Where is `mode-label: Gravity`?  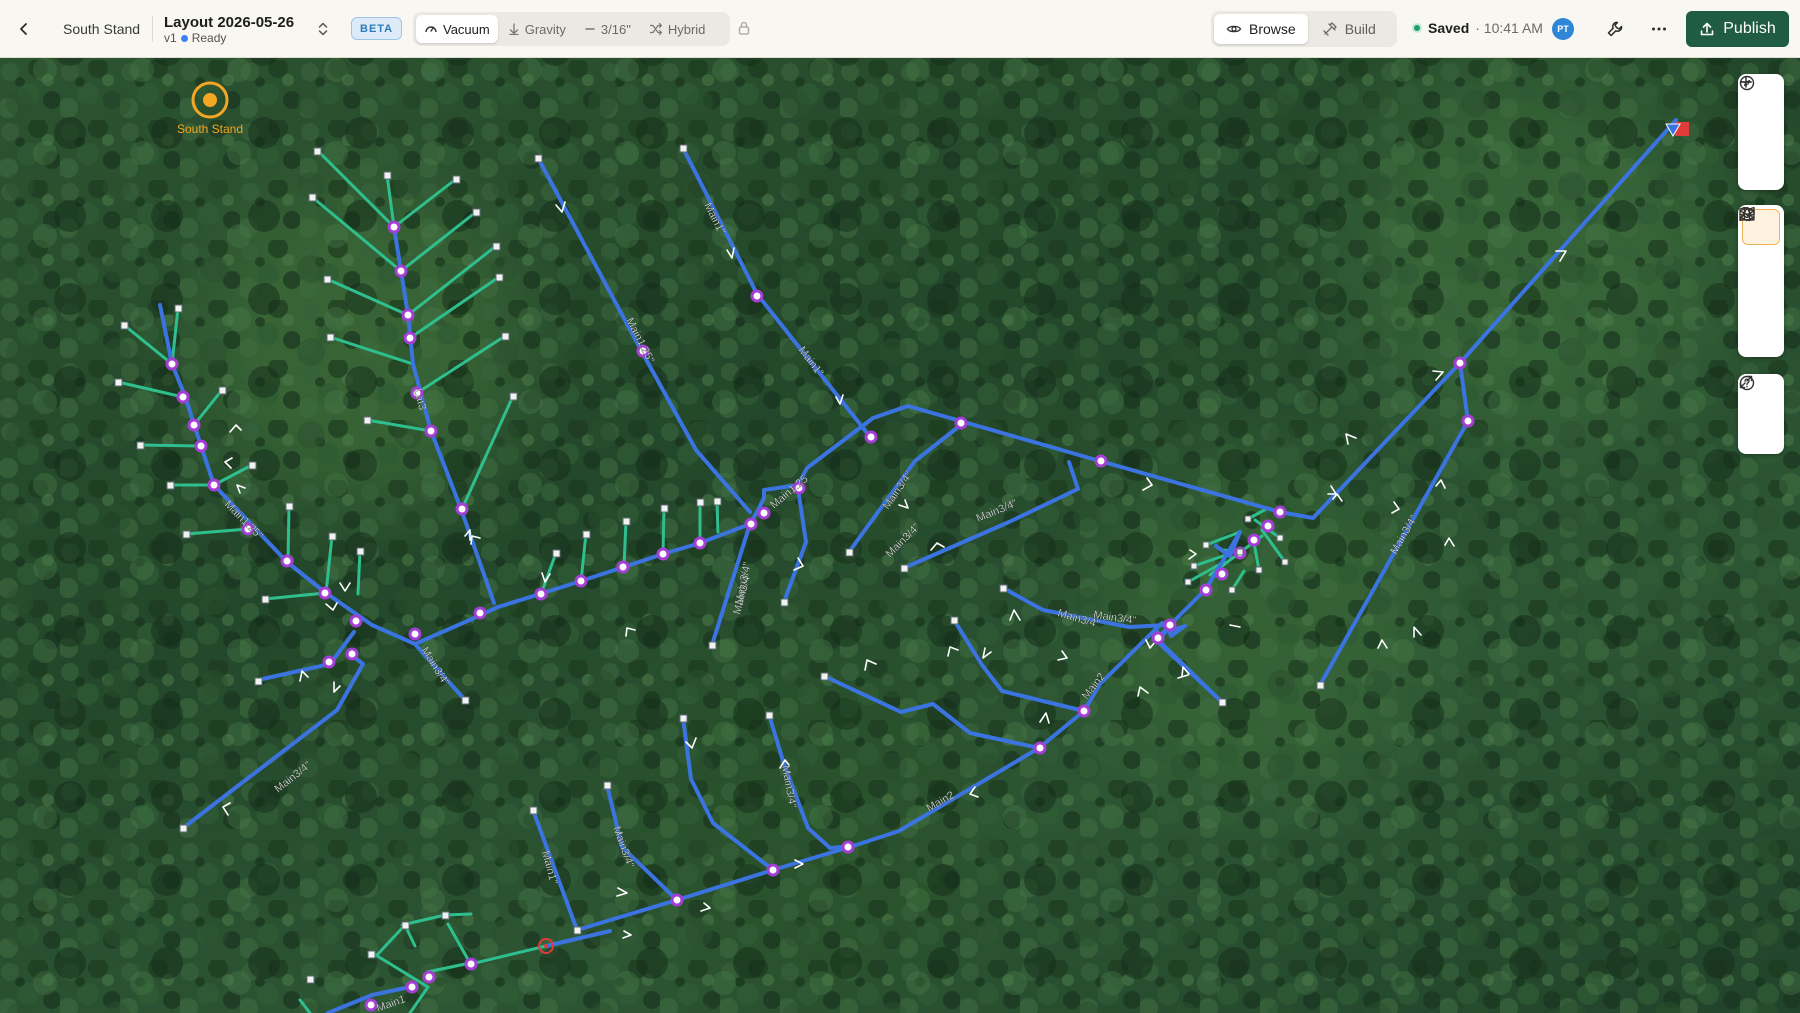
mode-label: Gravity is located at coordinates (545, 29).